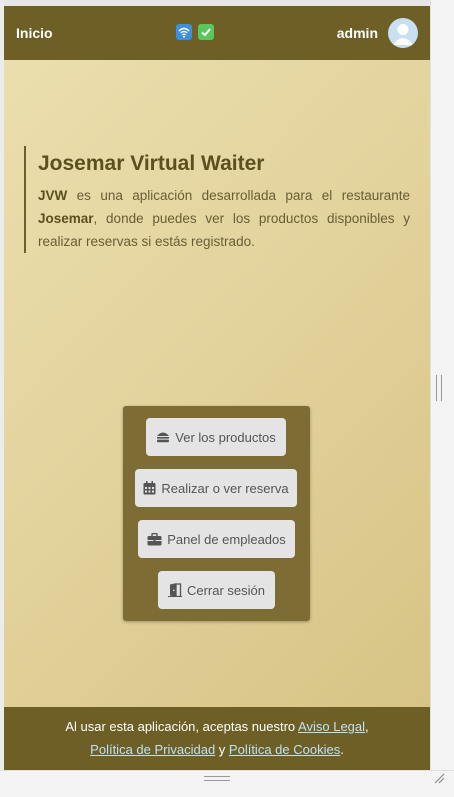 This screenshot has height=797, width=454. I want to click on view-products-button: Ver los productos, so click(216, 437).